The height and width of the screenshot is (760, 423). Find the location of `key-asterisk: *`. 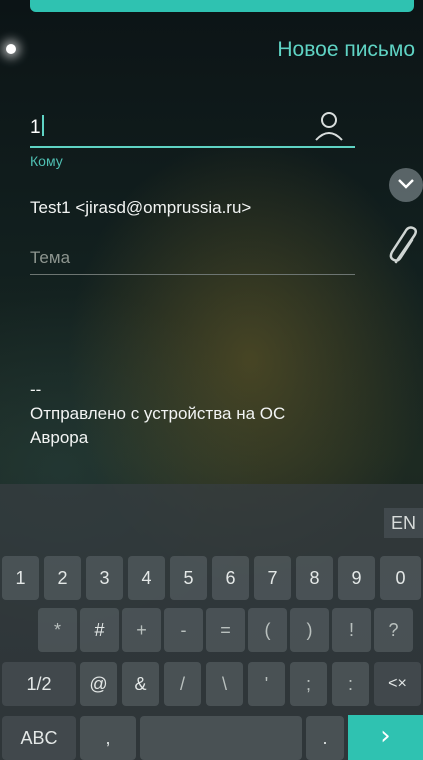

key-asterisk: * is located at coordinates (57, 630).